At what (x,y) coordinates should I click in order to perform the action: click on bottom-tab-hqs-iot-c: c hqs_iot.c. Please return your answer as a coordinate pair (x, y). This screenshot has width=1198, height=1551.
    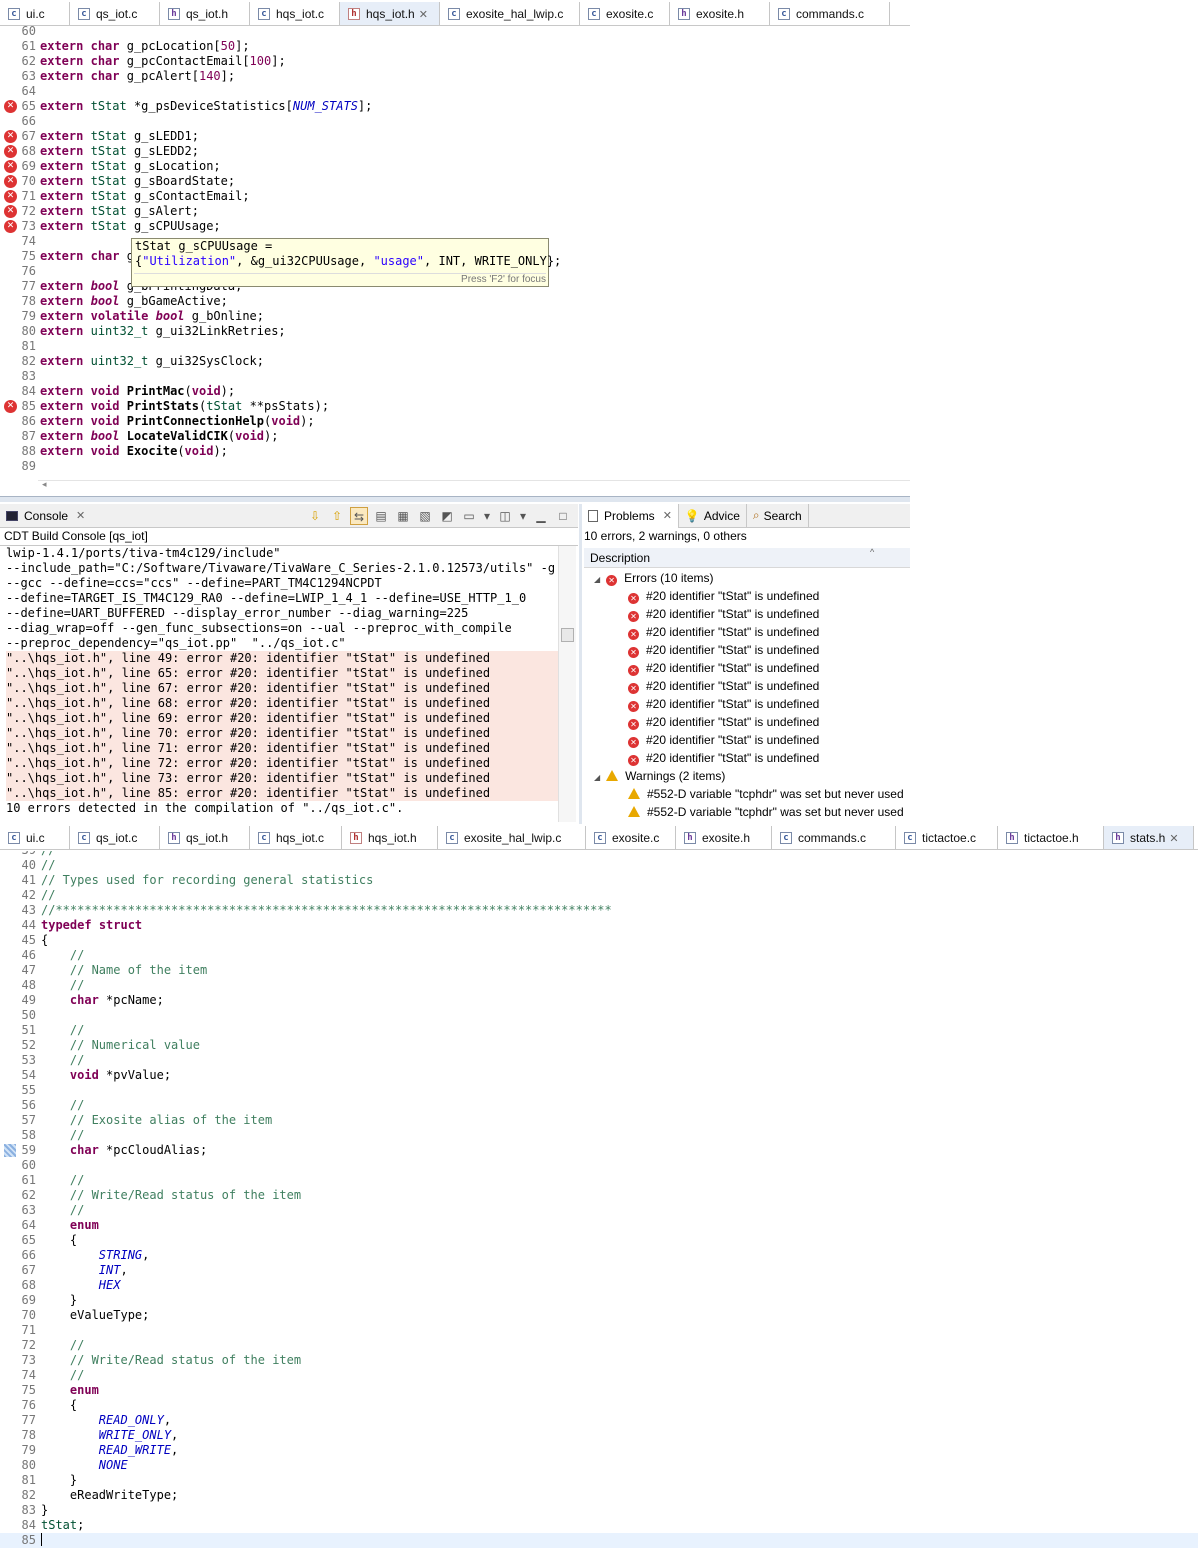
    Looking at the image, I should click on (296, 837).